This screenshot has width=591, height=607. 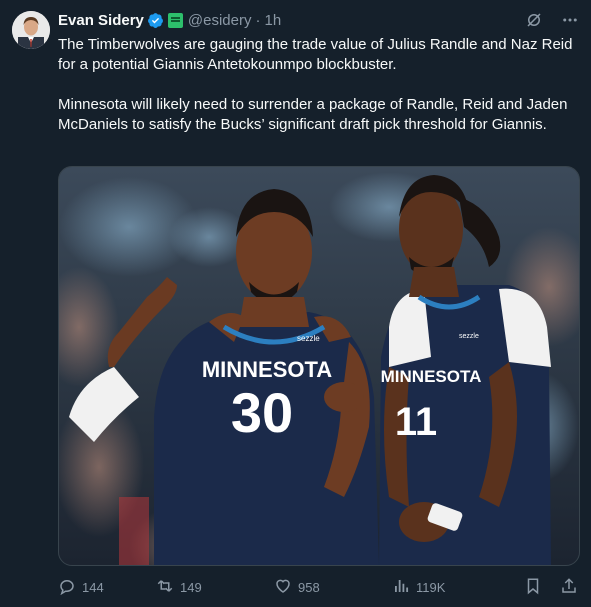 I want to click on bookmark-icon, so click(x=533, y=587).